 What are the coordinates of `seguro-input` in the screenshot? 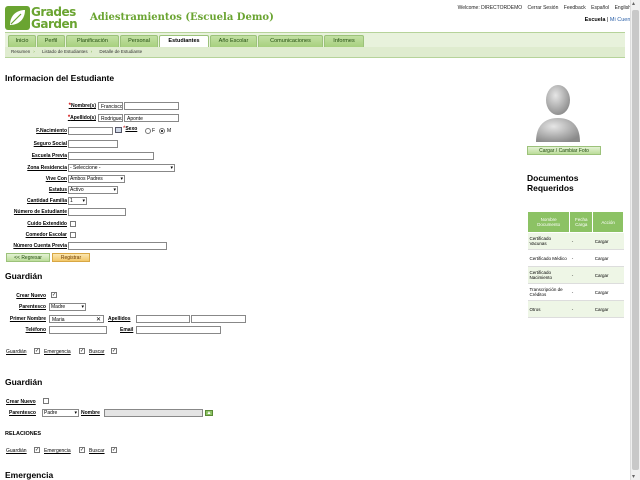 It's located at (93, 144).